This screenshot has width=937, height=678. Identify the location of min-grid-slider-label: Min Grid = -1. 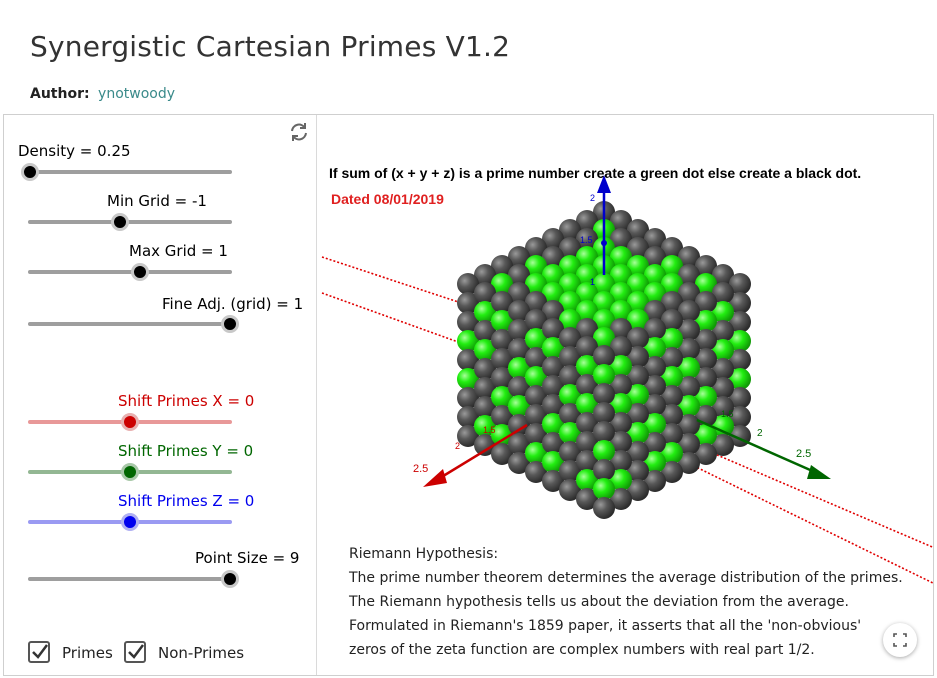
(157, 201).